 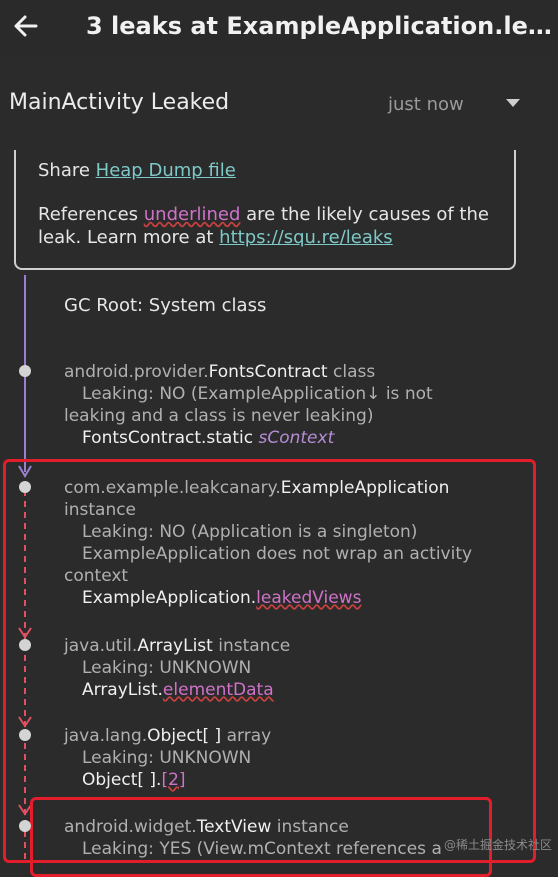 I want to click on node-leaking-status: Leaking: YES (View.mContext references a, so click(x=262, y=849).